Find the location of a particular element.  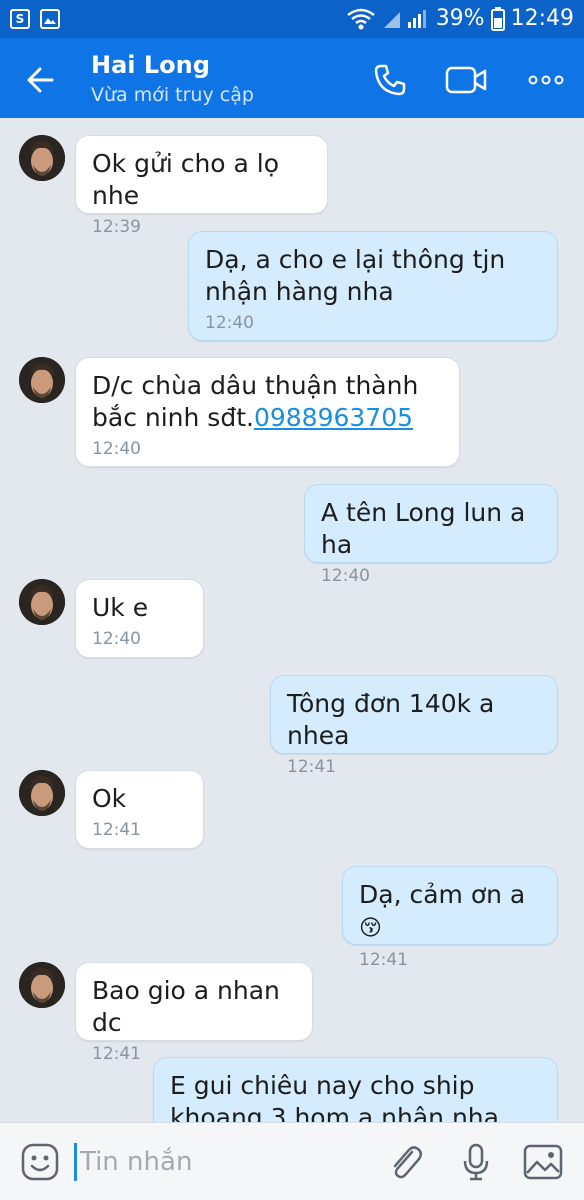

phone-number-link: 0988963705 is located at coordinates (333, 417).